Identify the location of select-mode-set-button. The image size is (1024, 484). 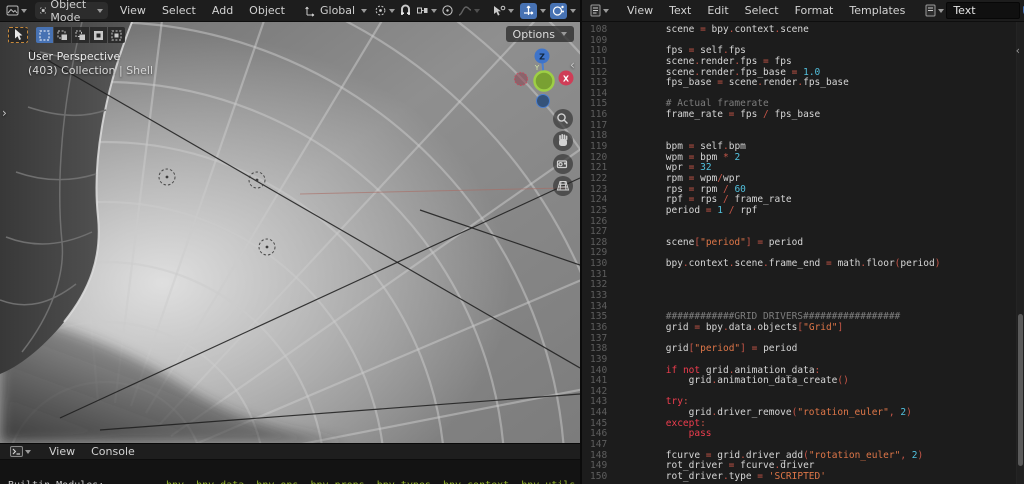
(44, 35).